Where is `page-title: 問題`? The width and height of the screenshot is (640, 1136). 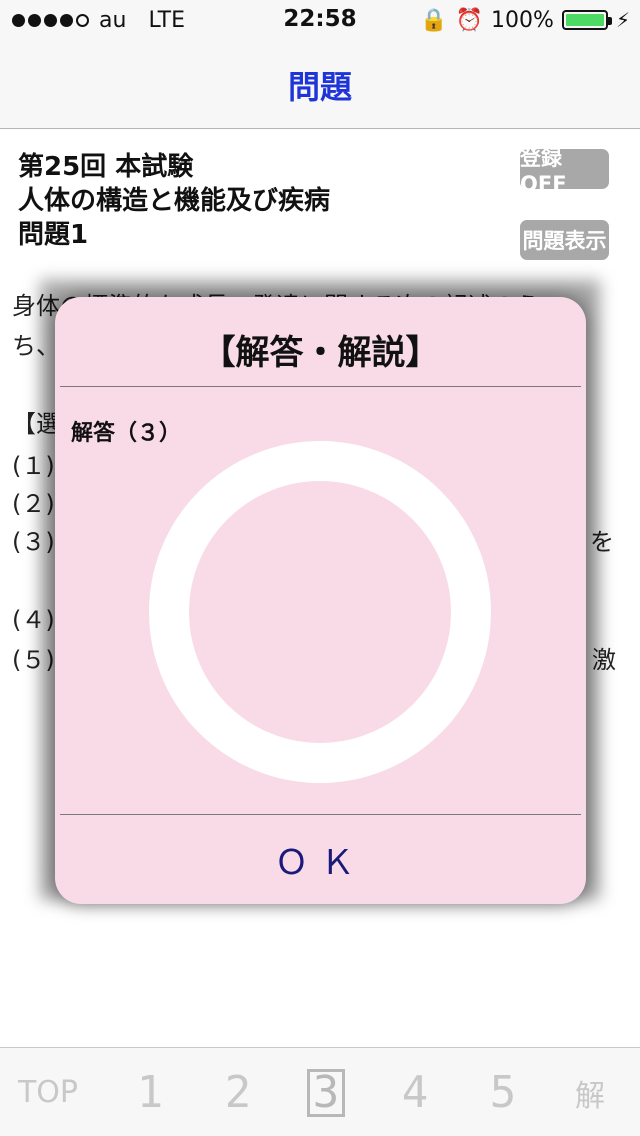 page-title: 問題 is located at coordinates (319, 87).